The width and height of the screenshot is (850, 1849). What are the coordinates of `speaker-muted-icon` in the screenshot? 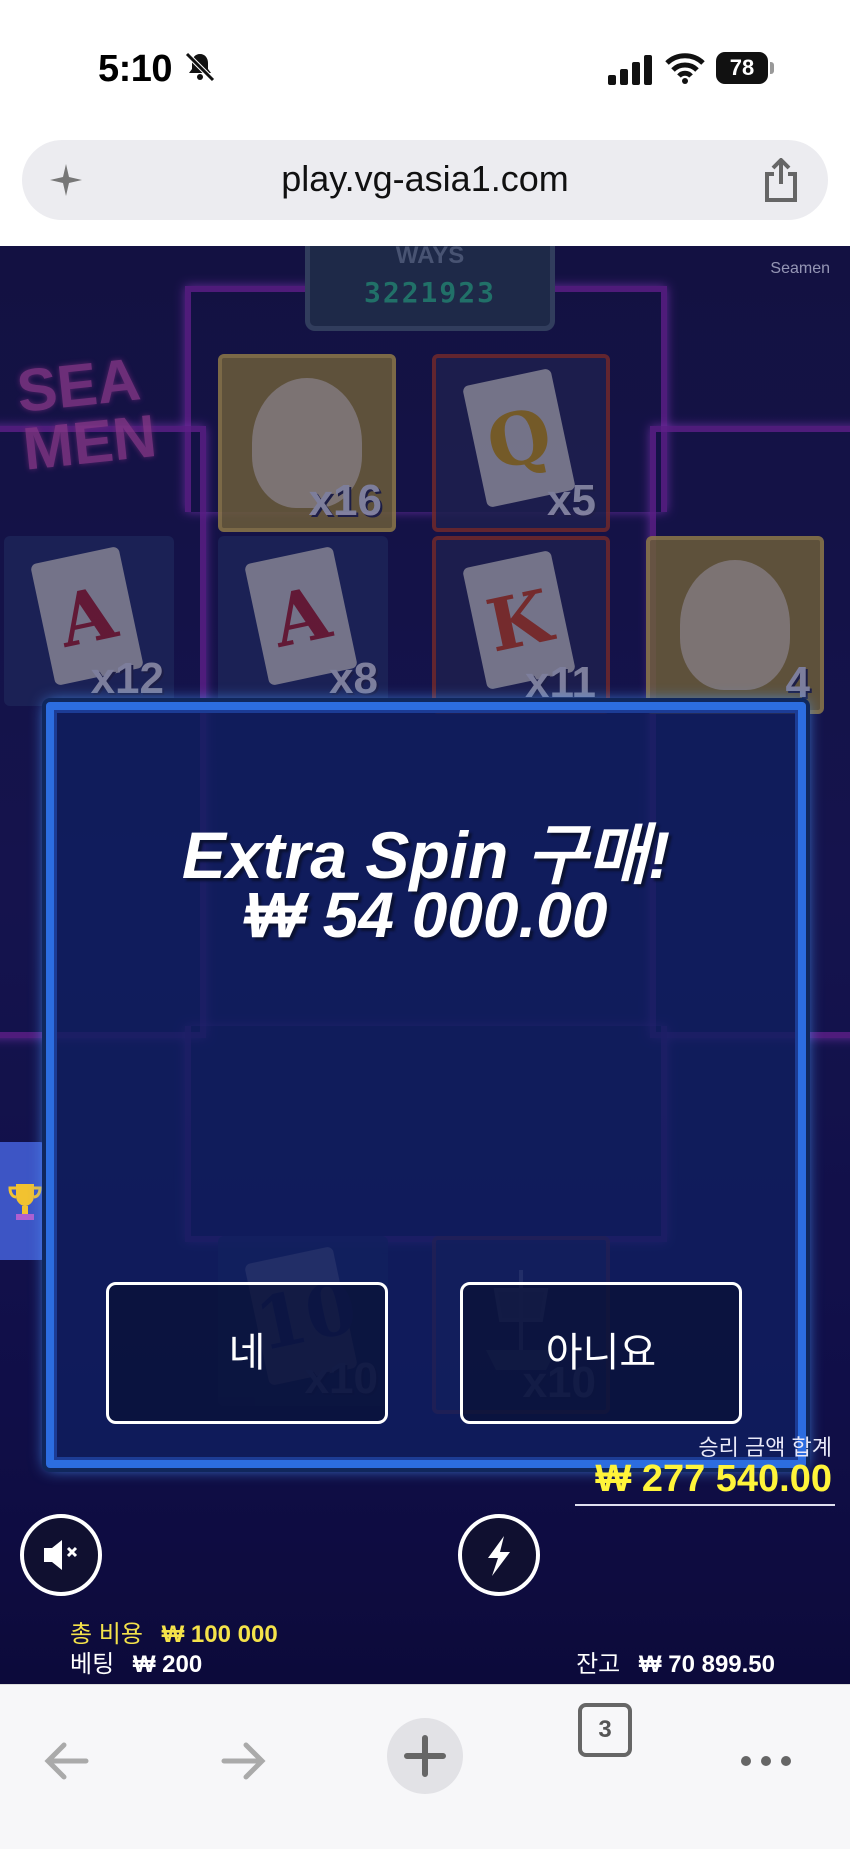 It's located at (61, 1555).